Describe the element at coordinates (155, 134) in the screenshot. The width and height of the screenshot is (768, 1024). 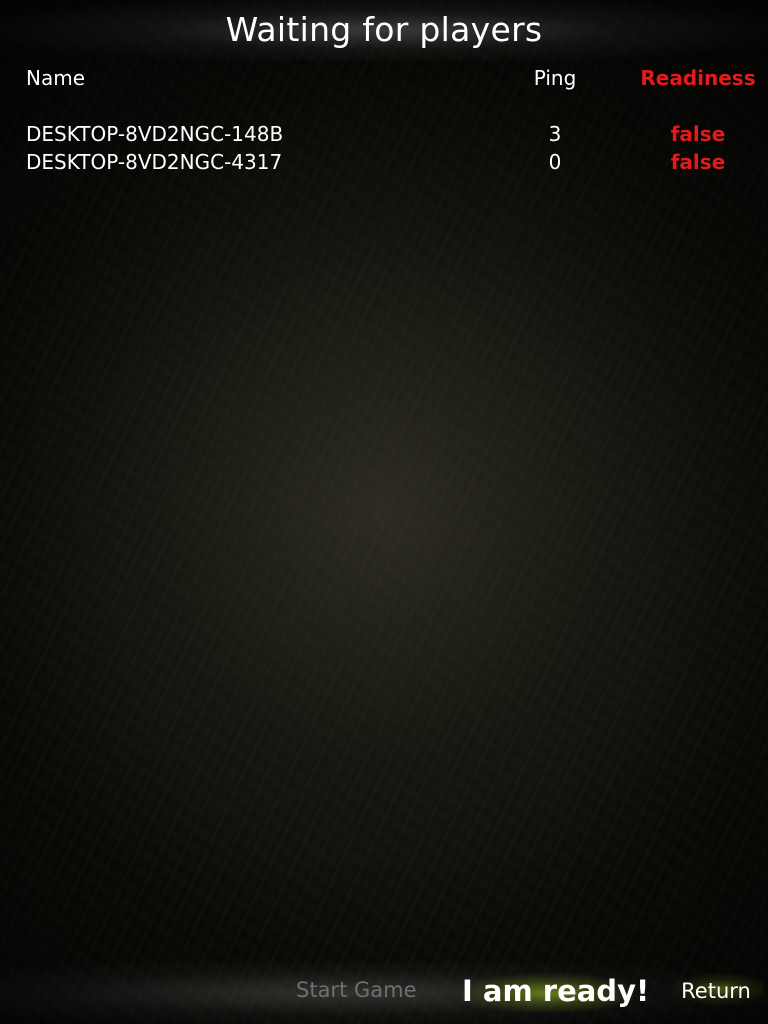
I see `player-name: DESKTOP-8VD2NGC-148B` at that location.